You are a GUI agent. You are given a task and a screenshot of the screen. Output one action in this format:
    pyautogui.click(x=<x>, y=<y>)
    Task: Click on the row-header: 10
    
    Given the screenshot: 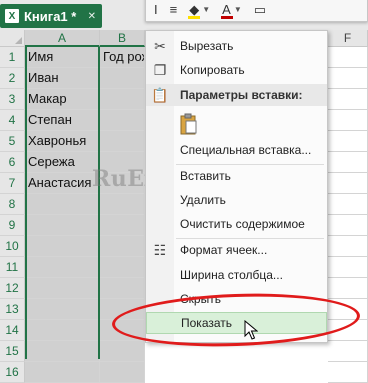 What is the action you would take?
    pyautogui.click(x=12, y=246)
    